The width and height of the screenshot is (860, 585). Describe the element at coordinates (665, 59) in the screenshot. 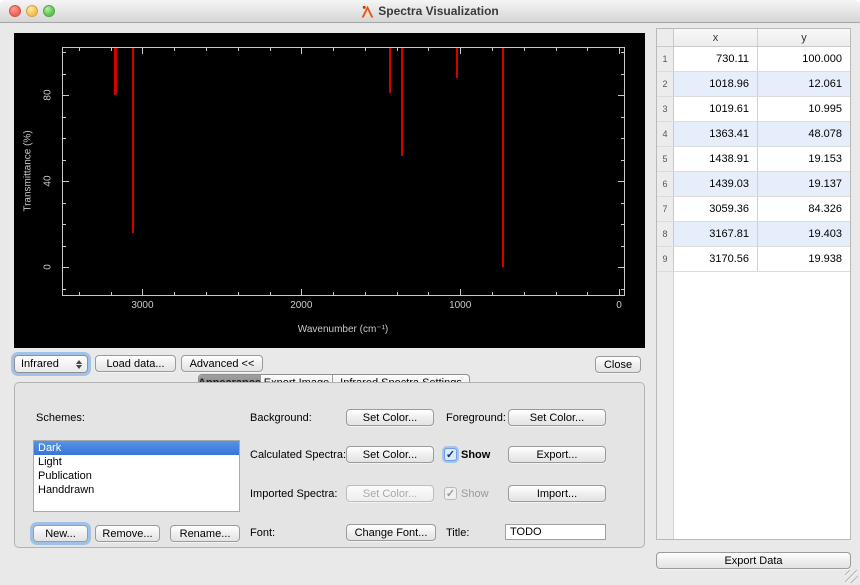

I see `row-number: 1` at that location.